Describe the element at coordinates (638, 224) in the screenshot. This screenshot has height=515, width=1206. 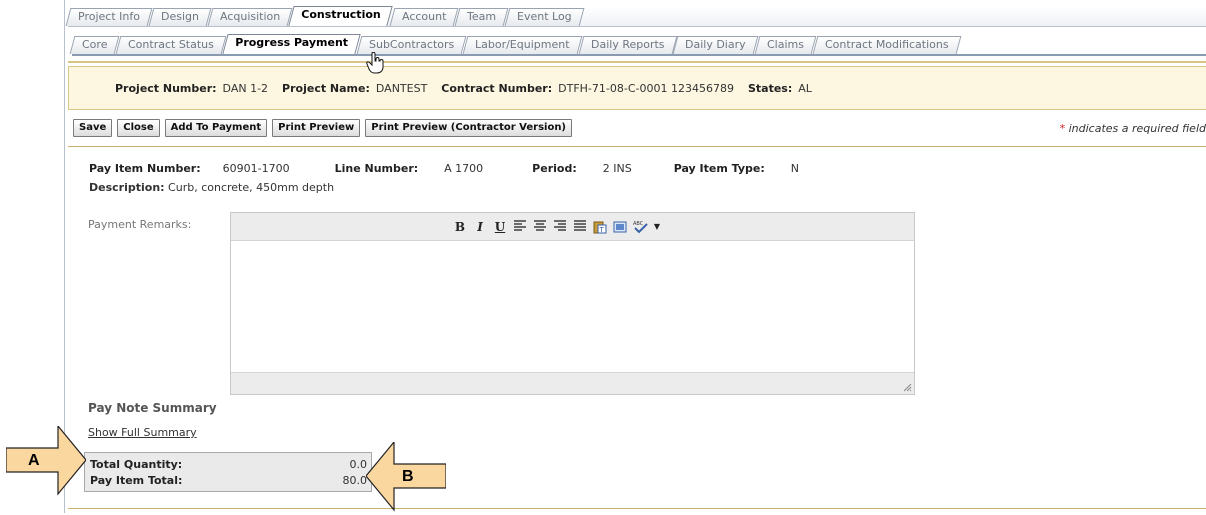
I see `svg-text: ABC` at that location.